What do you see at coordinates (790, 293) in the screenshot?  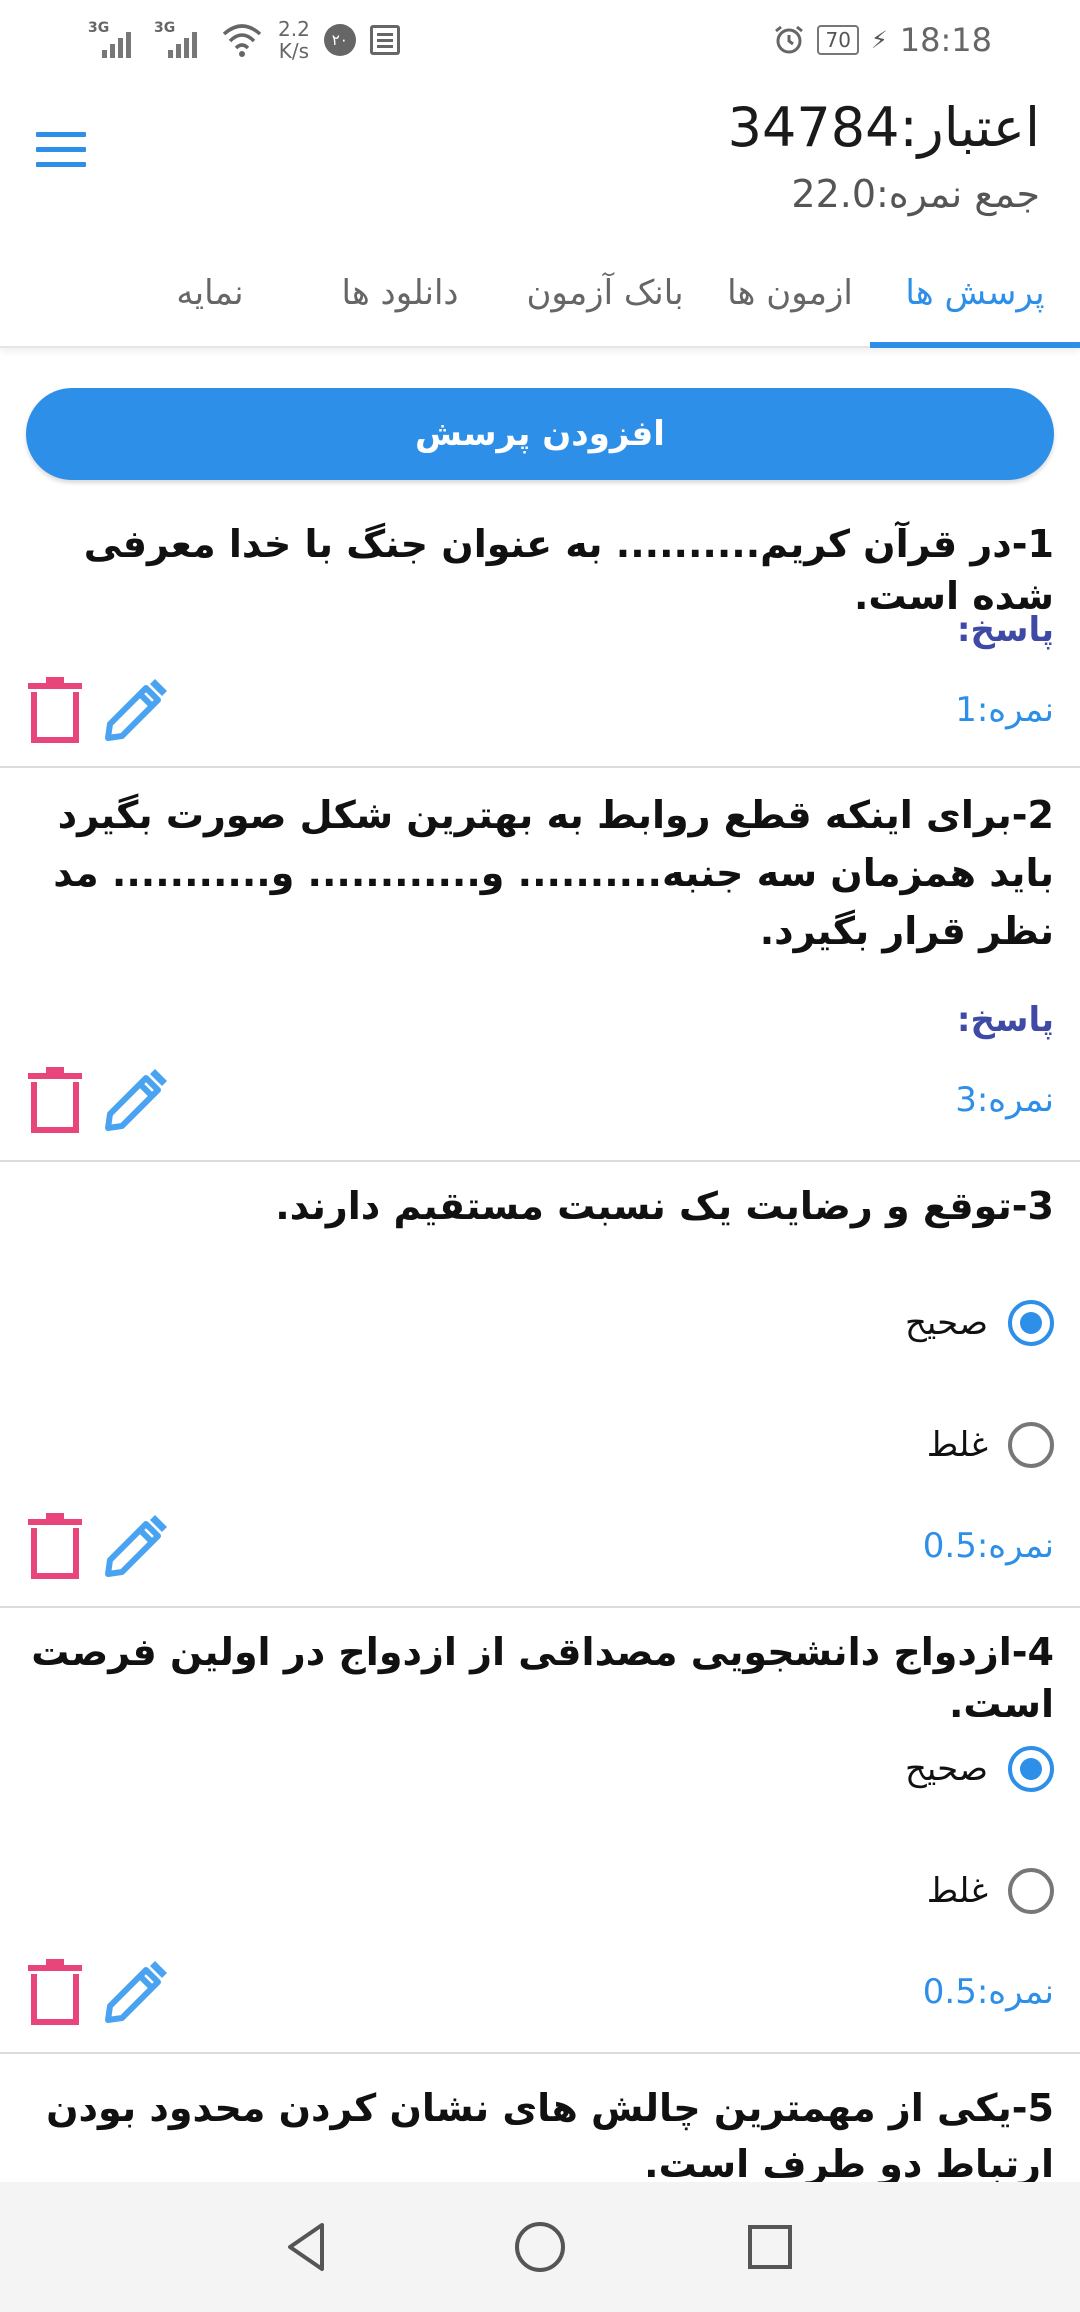 I see `tab-exams: ازمون ها` at bounding box center [790, 293].